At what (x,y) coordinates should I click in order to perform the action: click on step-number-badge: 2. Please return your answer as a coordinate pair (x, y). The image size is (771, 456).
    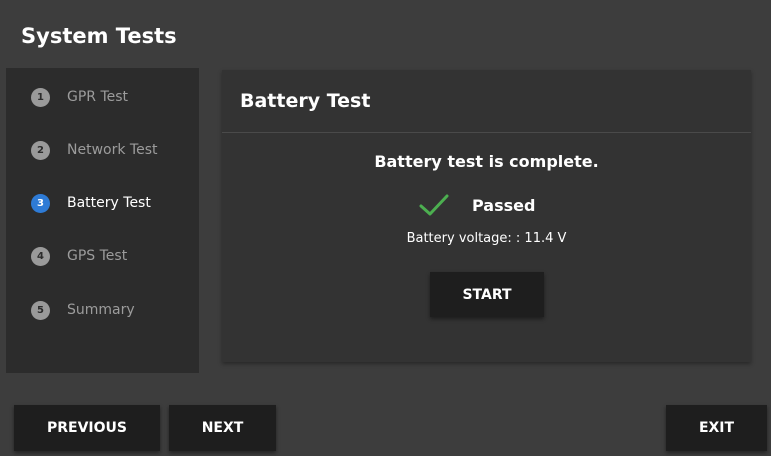
    Looking at the image, I should click on (40, 150).